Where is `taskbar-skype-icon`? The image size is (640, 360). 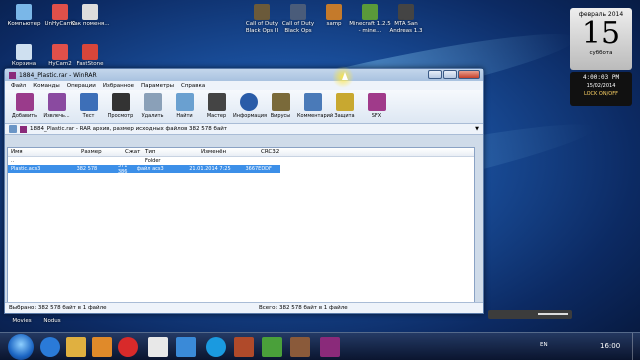 taskbar-skype-icon is located at coordinates (216, 347).